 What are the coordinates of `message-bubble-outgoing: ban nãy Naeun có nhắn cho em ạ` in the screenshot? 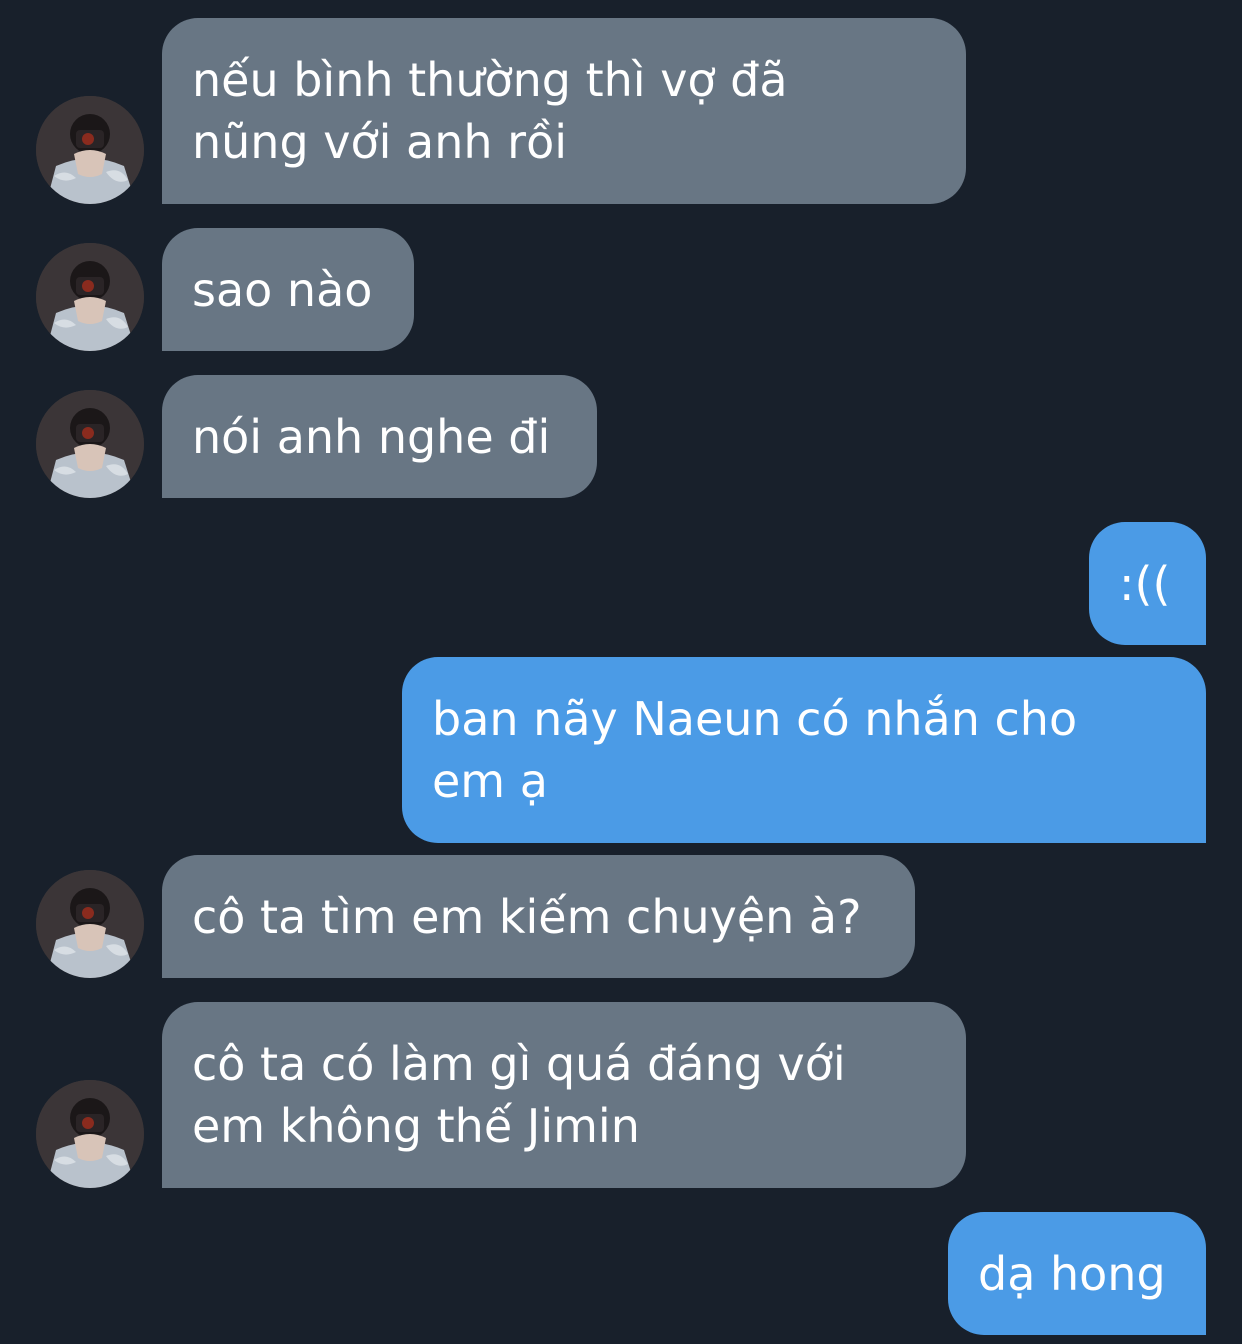 It's located at (804, 750).